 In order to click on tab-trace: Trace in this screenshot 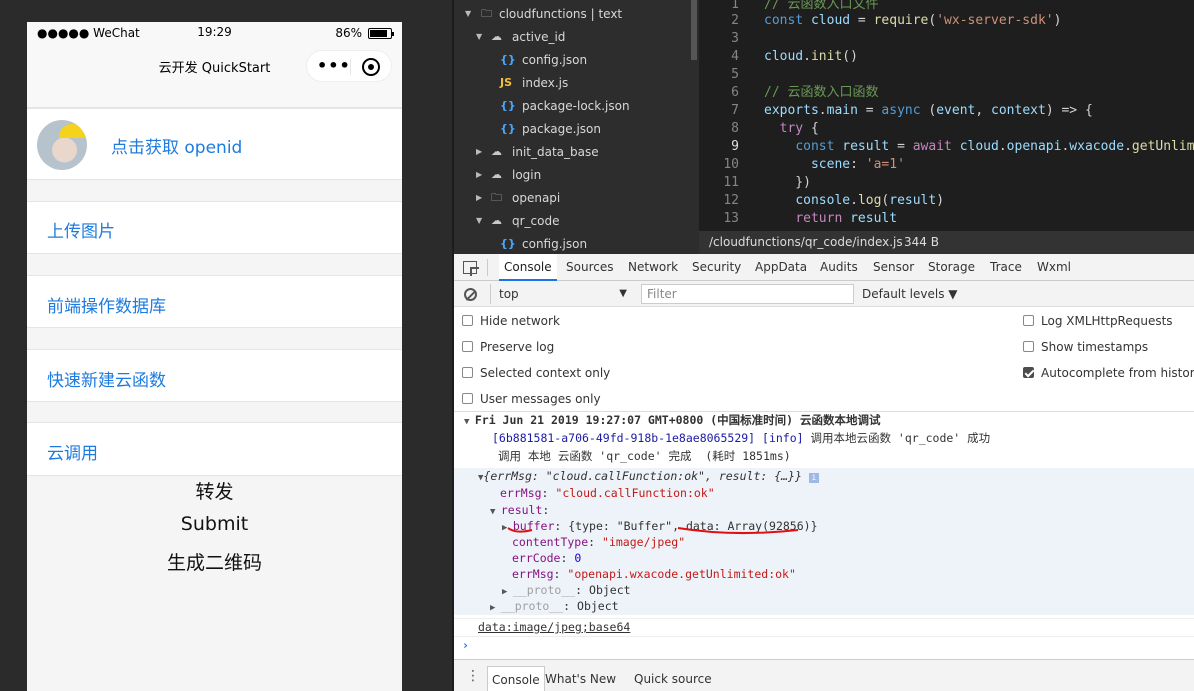, I will do `click(1006, 267)`.